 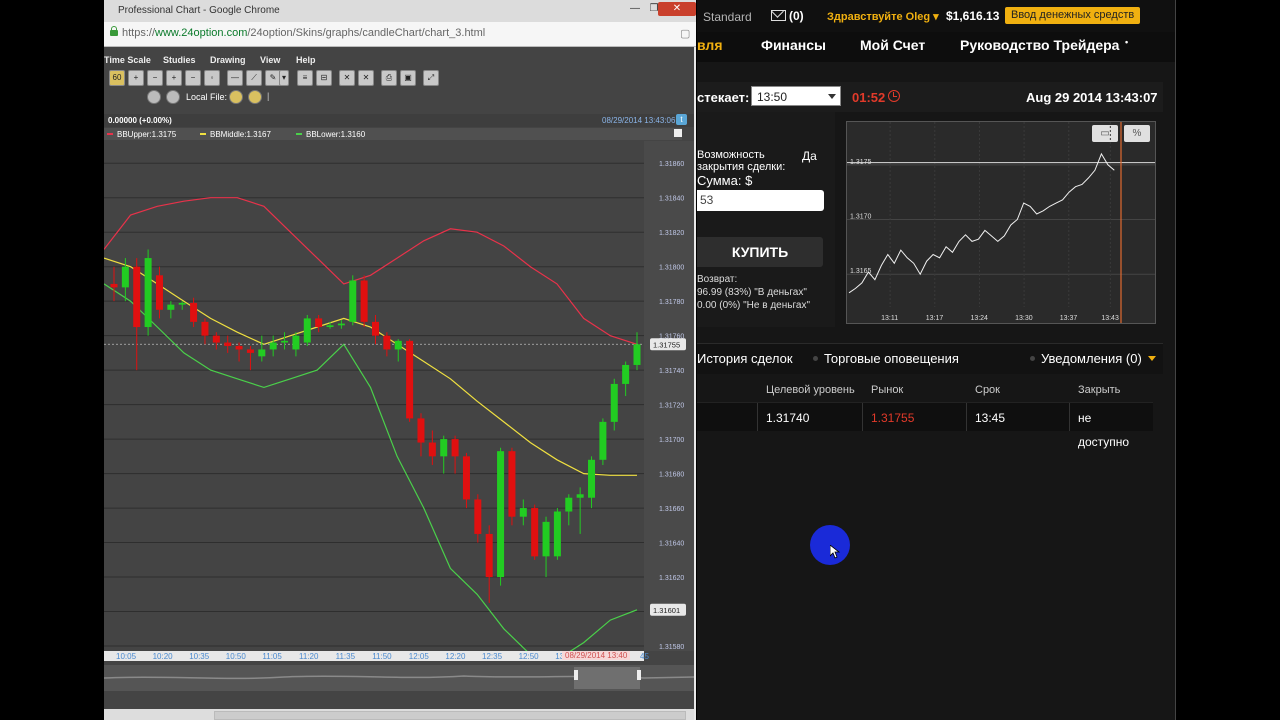 What do you see at coordinates (681, 119) in the screenshot?
I see `share-icon: t` at bounding box center [681, 119].